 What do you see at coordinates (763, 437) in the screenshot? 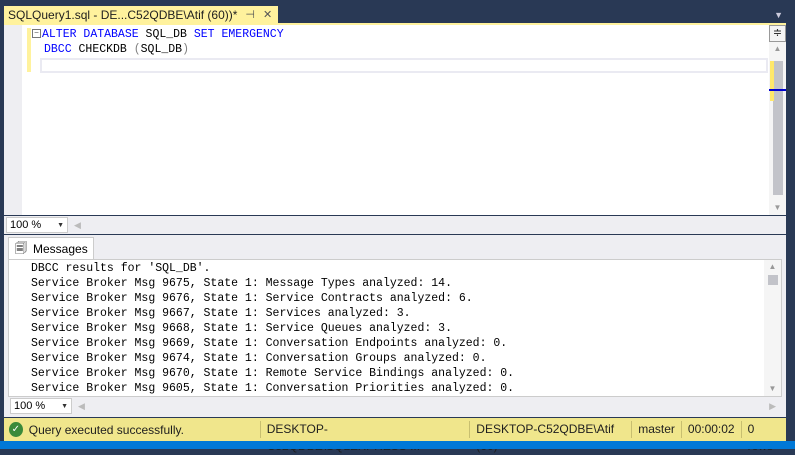
I see `status-rows: 0 rows` at bounding box center [763, 437].